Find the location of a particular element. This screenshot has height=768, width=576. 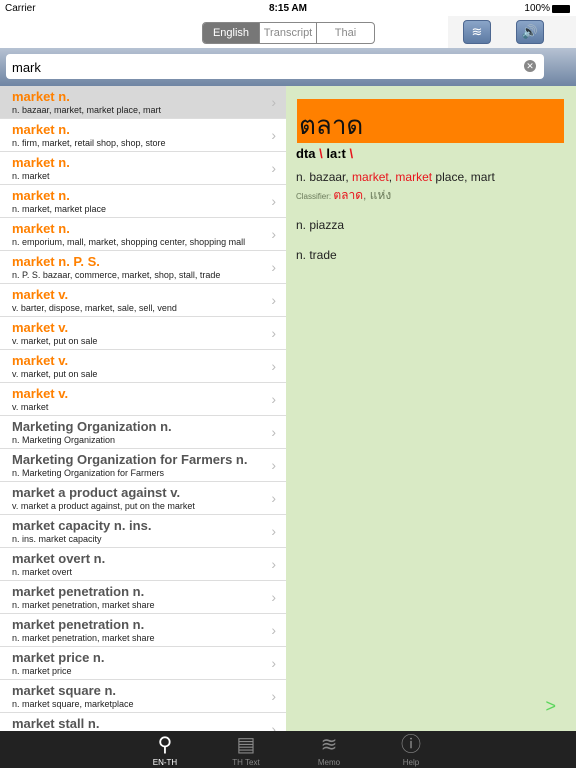

next-button: > is located at coordinates (550, 706).